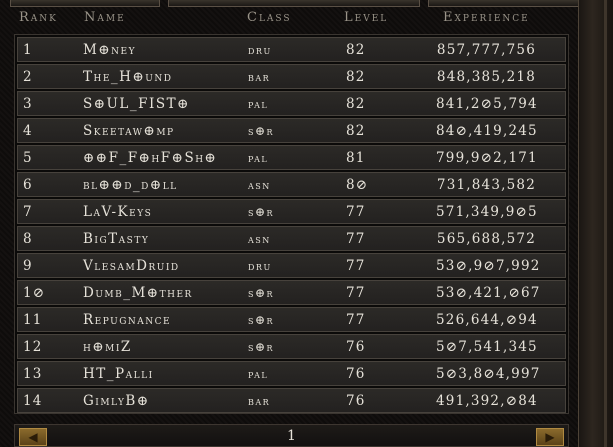 The height and width of the screenshot is (447, 613). I want to click on table-row: 11 Repugnance s⊕r 77 526,644,⊘94, so click(291, 319).